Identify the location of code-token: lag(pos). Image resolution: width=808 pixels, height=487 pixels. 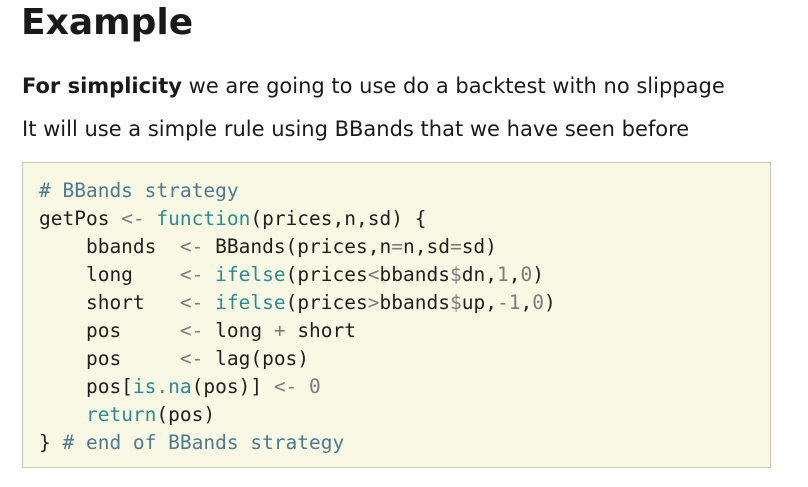
(256, 358).